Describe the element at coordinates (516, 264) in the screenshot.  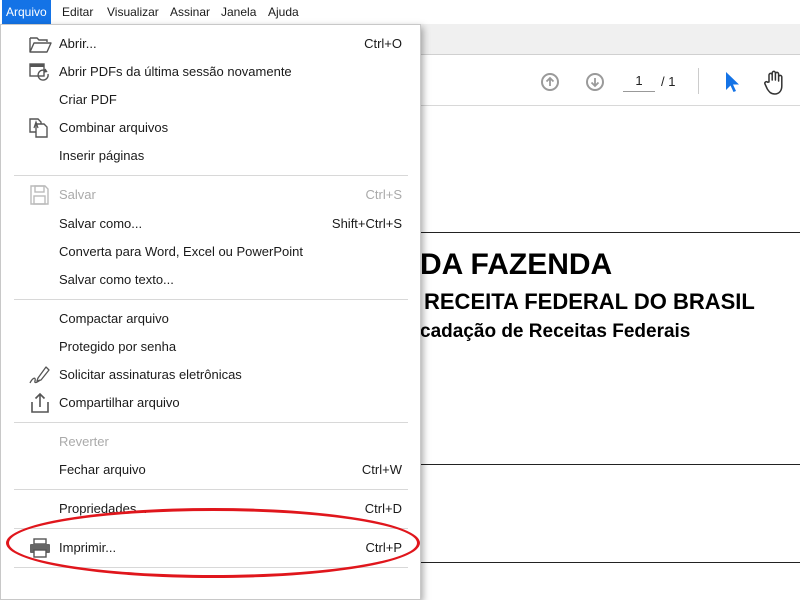
I see `document-heading: DA FAZENDA` at that location.